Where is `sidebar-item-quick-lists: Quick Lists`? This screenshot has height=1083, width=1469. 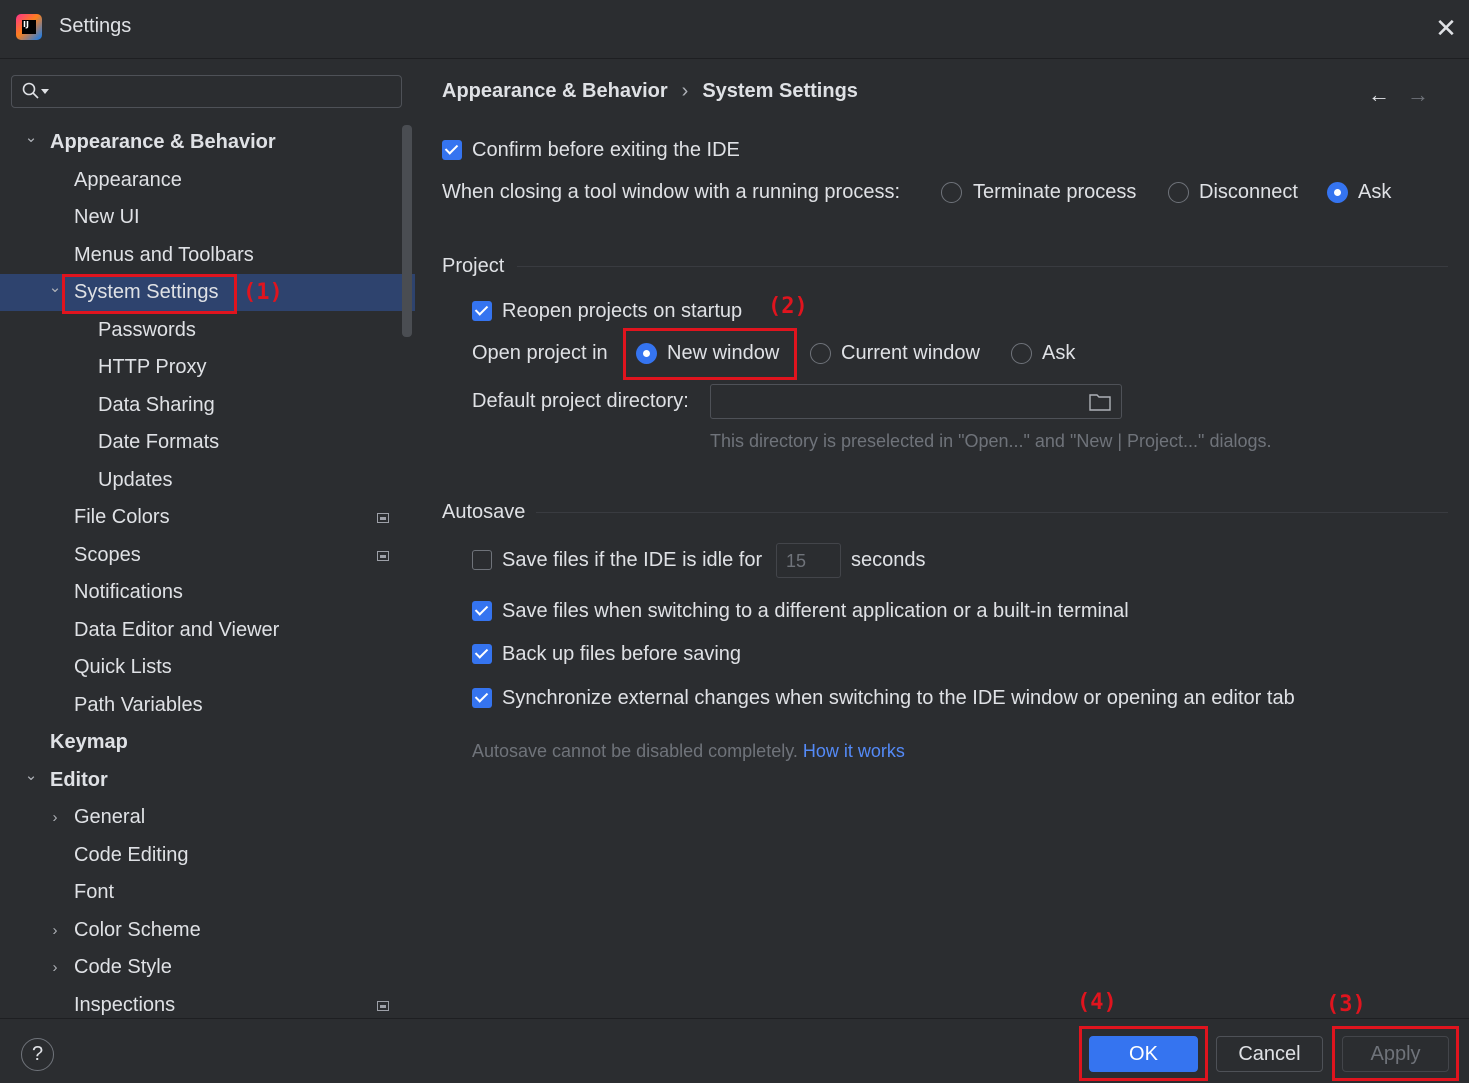
sidebar-item-quick-lists: Quick Lists is located at coordinates (123, 667).